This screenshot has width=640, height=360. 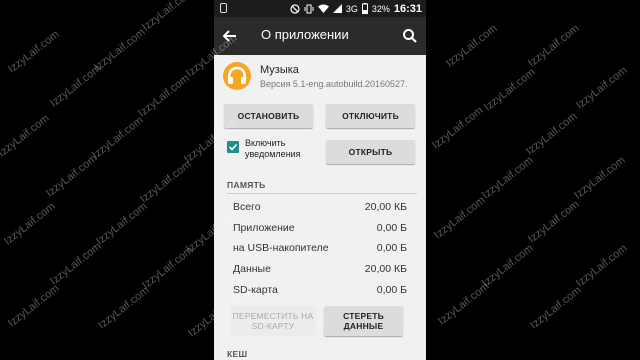 I want to click on storage-row-data: Данные 20,00 КБ, so click(x=320, y=272).